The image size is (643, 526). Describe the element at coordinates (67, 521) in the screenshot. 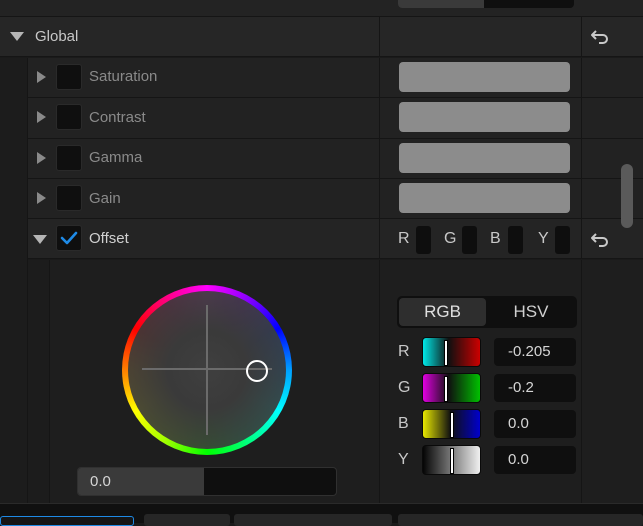

I see `bottom-tab-active` at that location.